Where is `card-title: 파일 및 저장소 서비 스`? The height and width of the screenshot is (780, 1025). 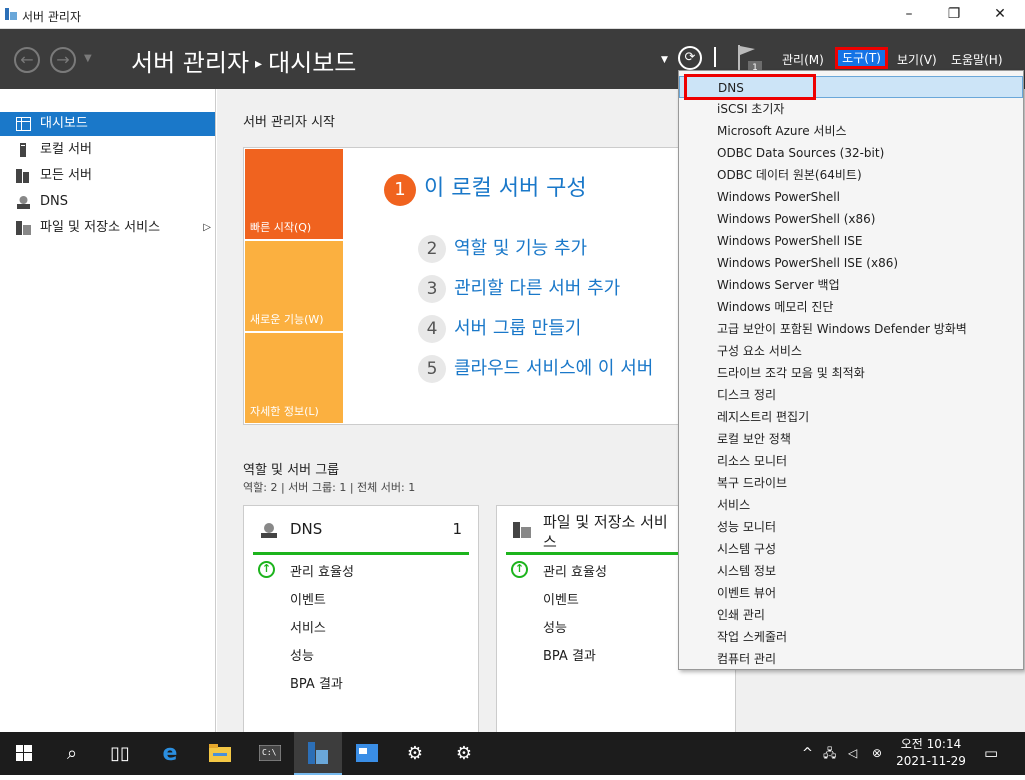
card-title: 파일 및 저장소 서비 스 is located at coordinates (605, 532).